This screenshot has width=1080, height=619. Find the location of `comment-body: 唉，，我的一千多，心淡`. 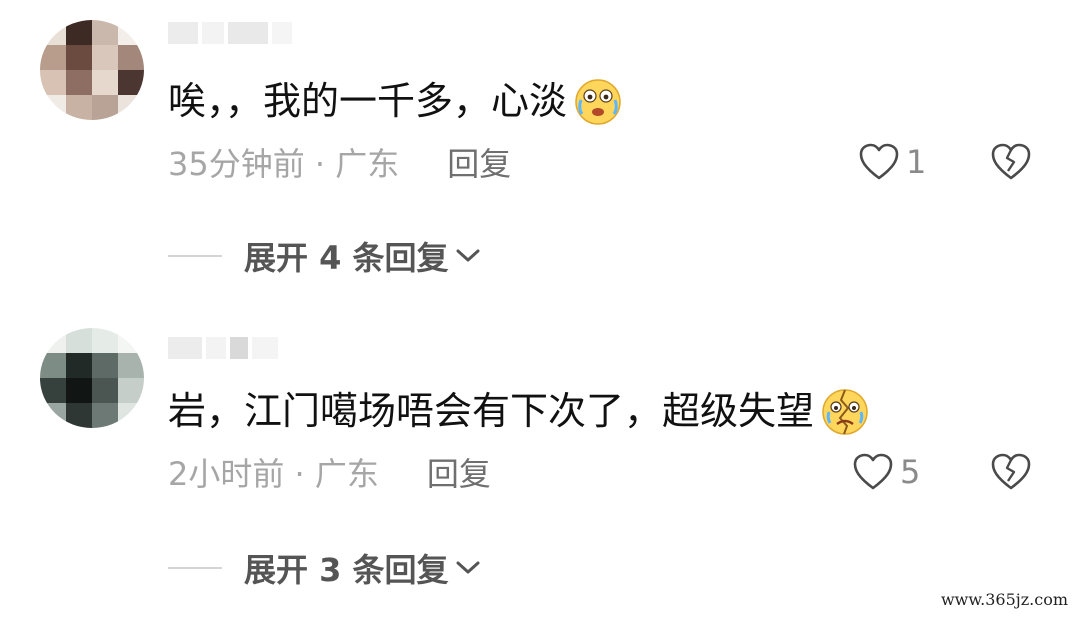

comment-body: 唉，，我的一千多，心淡 is located at coordinates (368, 101).